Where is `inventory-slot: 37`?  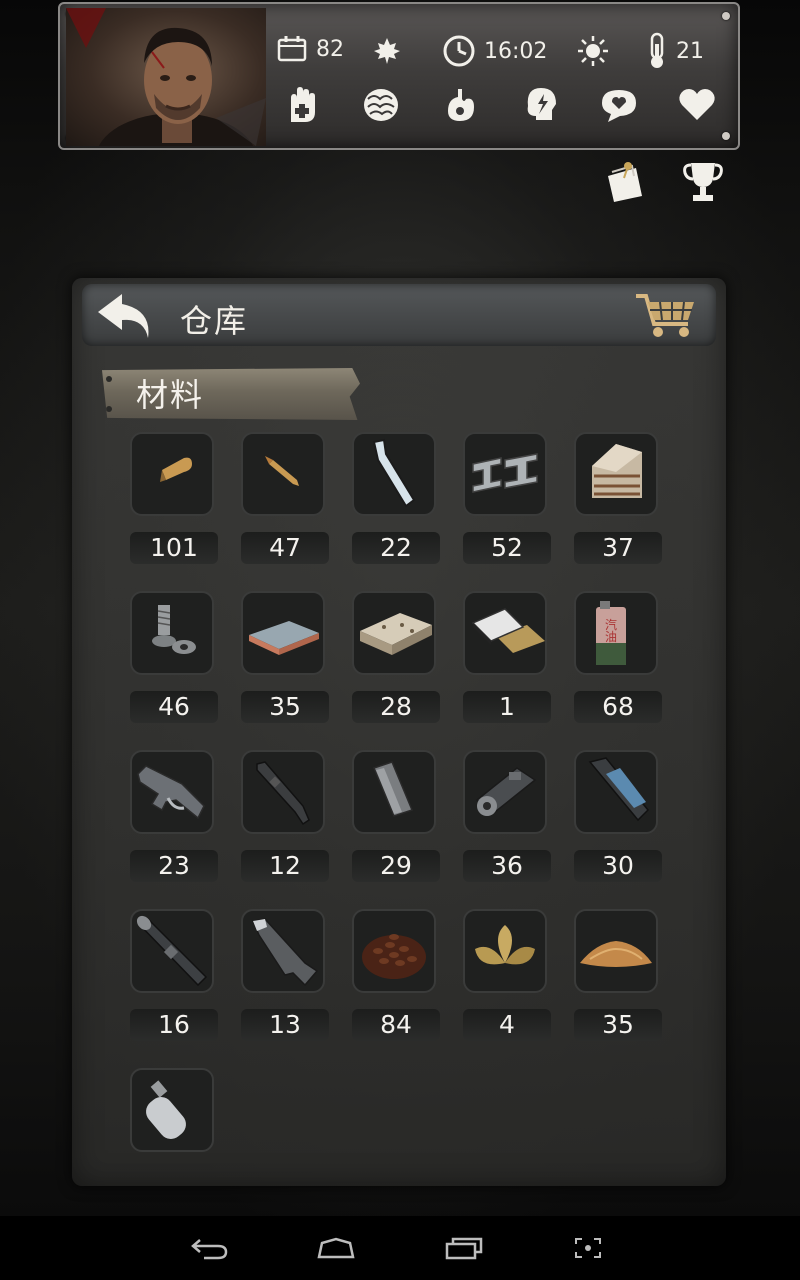 inventory-slot: 37 is located at coordinates (619, 498).